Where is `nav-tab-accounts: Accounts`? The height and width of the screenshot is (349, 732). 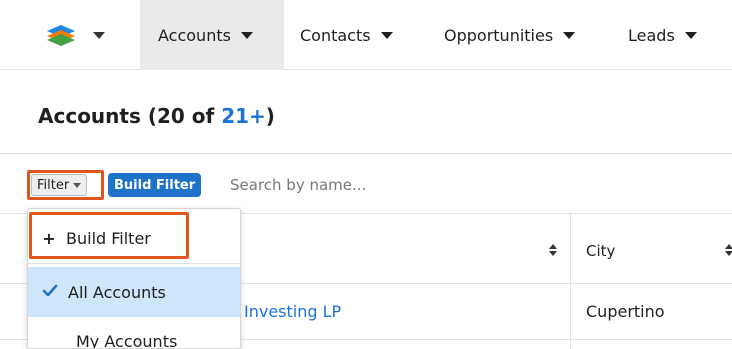
nav-tab-accounts: Accounts is located at coordinates (212, 35).